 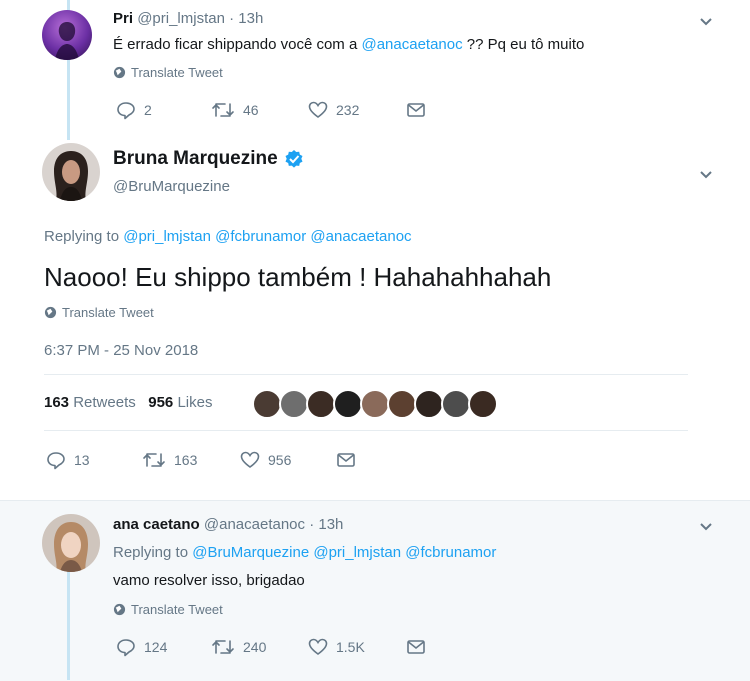 What do you see at coordinates (238, 647) in the screenshot?
I see `tweet3-retweet-button: 240` at bounding box center [238, 647].